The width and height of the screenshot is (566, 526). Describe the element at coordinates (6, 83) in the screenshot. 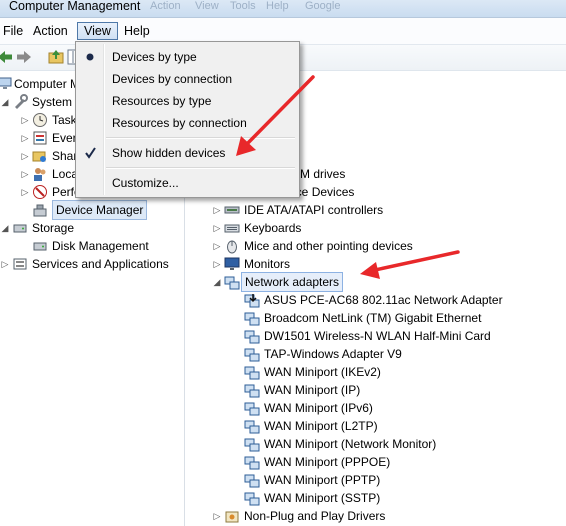

I see `computer-icon` at that location.